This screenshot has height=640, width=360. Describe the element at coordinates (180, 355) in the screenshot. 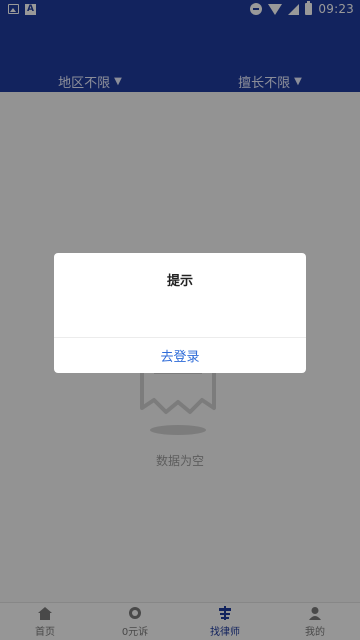

I see `go-login-button: 去登录` at that location.